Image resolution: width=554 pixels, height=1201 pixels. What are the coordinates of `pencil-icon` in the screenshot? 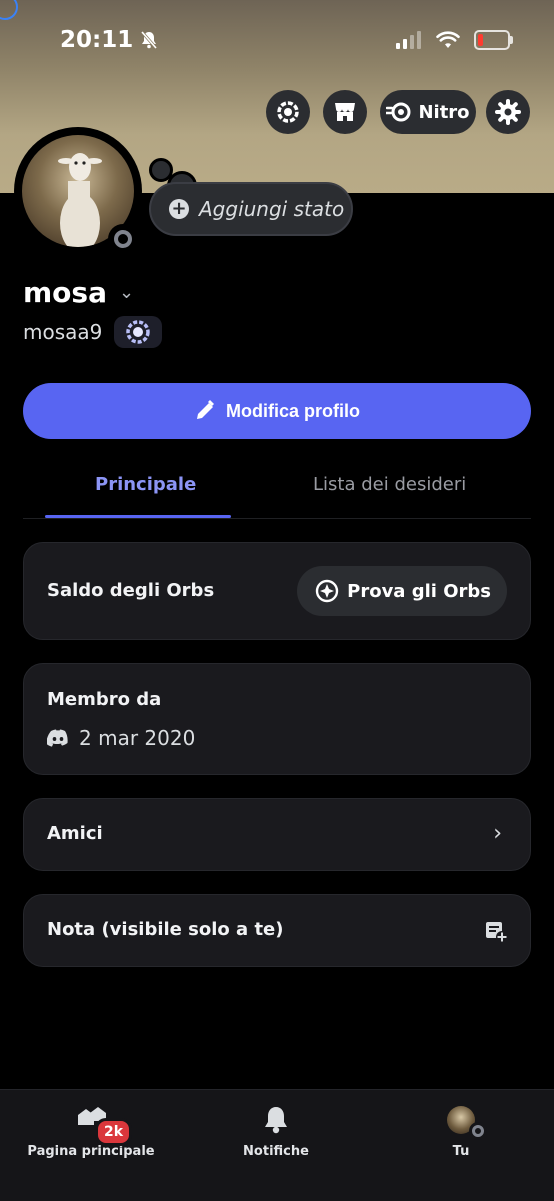 It's located at (205, 409).